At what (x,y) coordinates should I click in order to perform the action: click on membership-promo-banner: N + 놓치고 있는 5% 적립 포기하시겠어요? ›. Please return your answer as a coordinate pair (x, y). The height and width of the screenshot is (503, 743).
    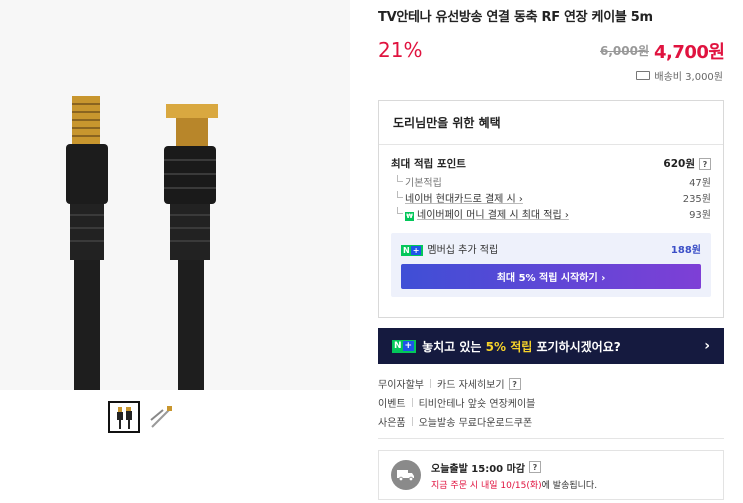
    Looking at the image, I should click on (551, 346).